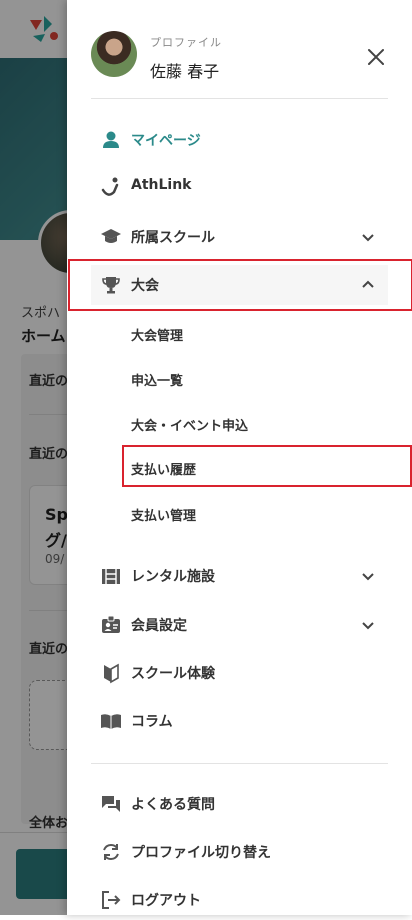 This screenshot has width=412, height=920. I want to click on profile-avatar, so click(114, 54).